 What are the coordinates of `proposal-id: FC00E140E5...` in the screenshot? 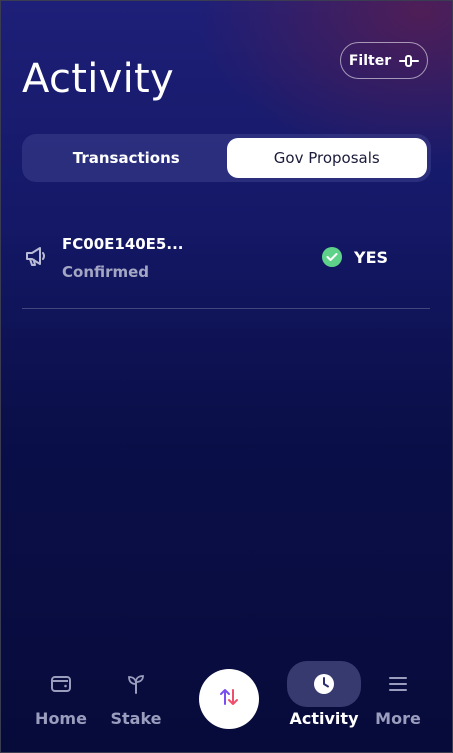 It's located at (123, 244).